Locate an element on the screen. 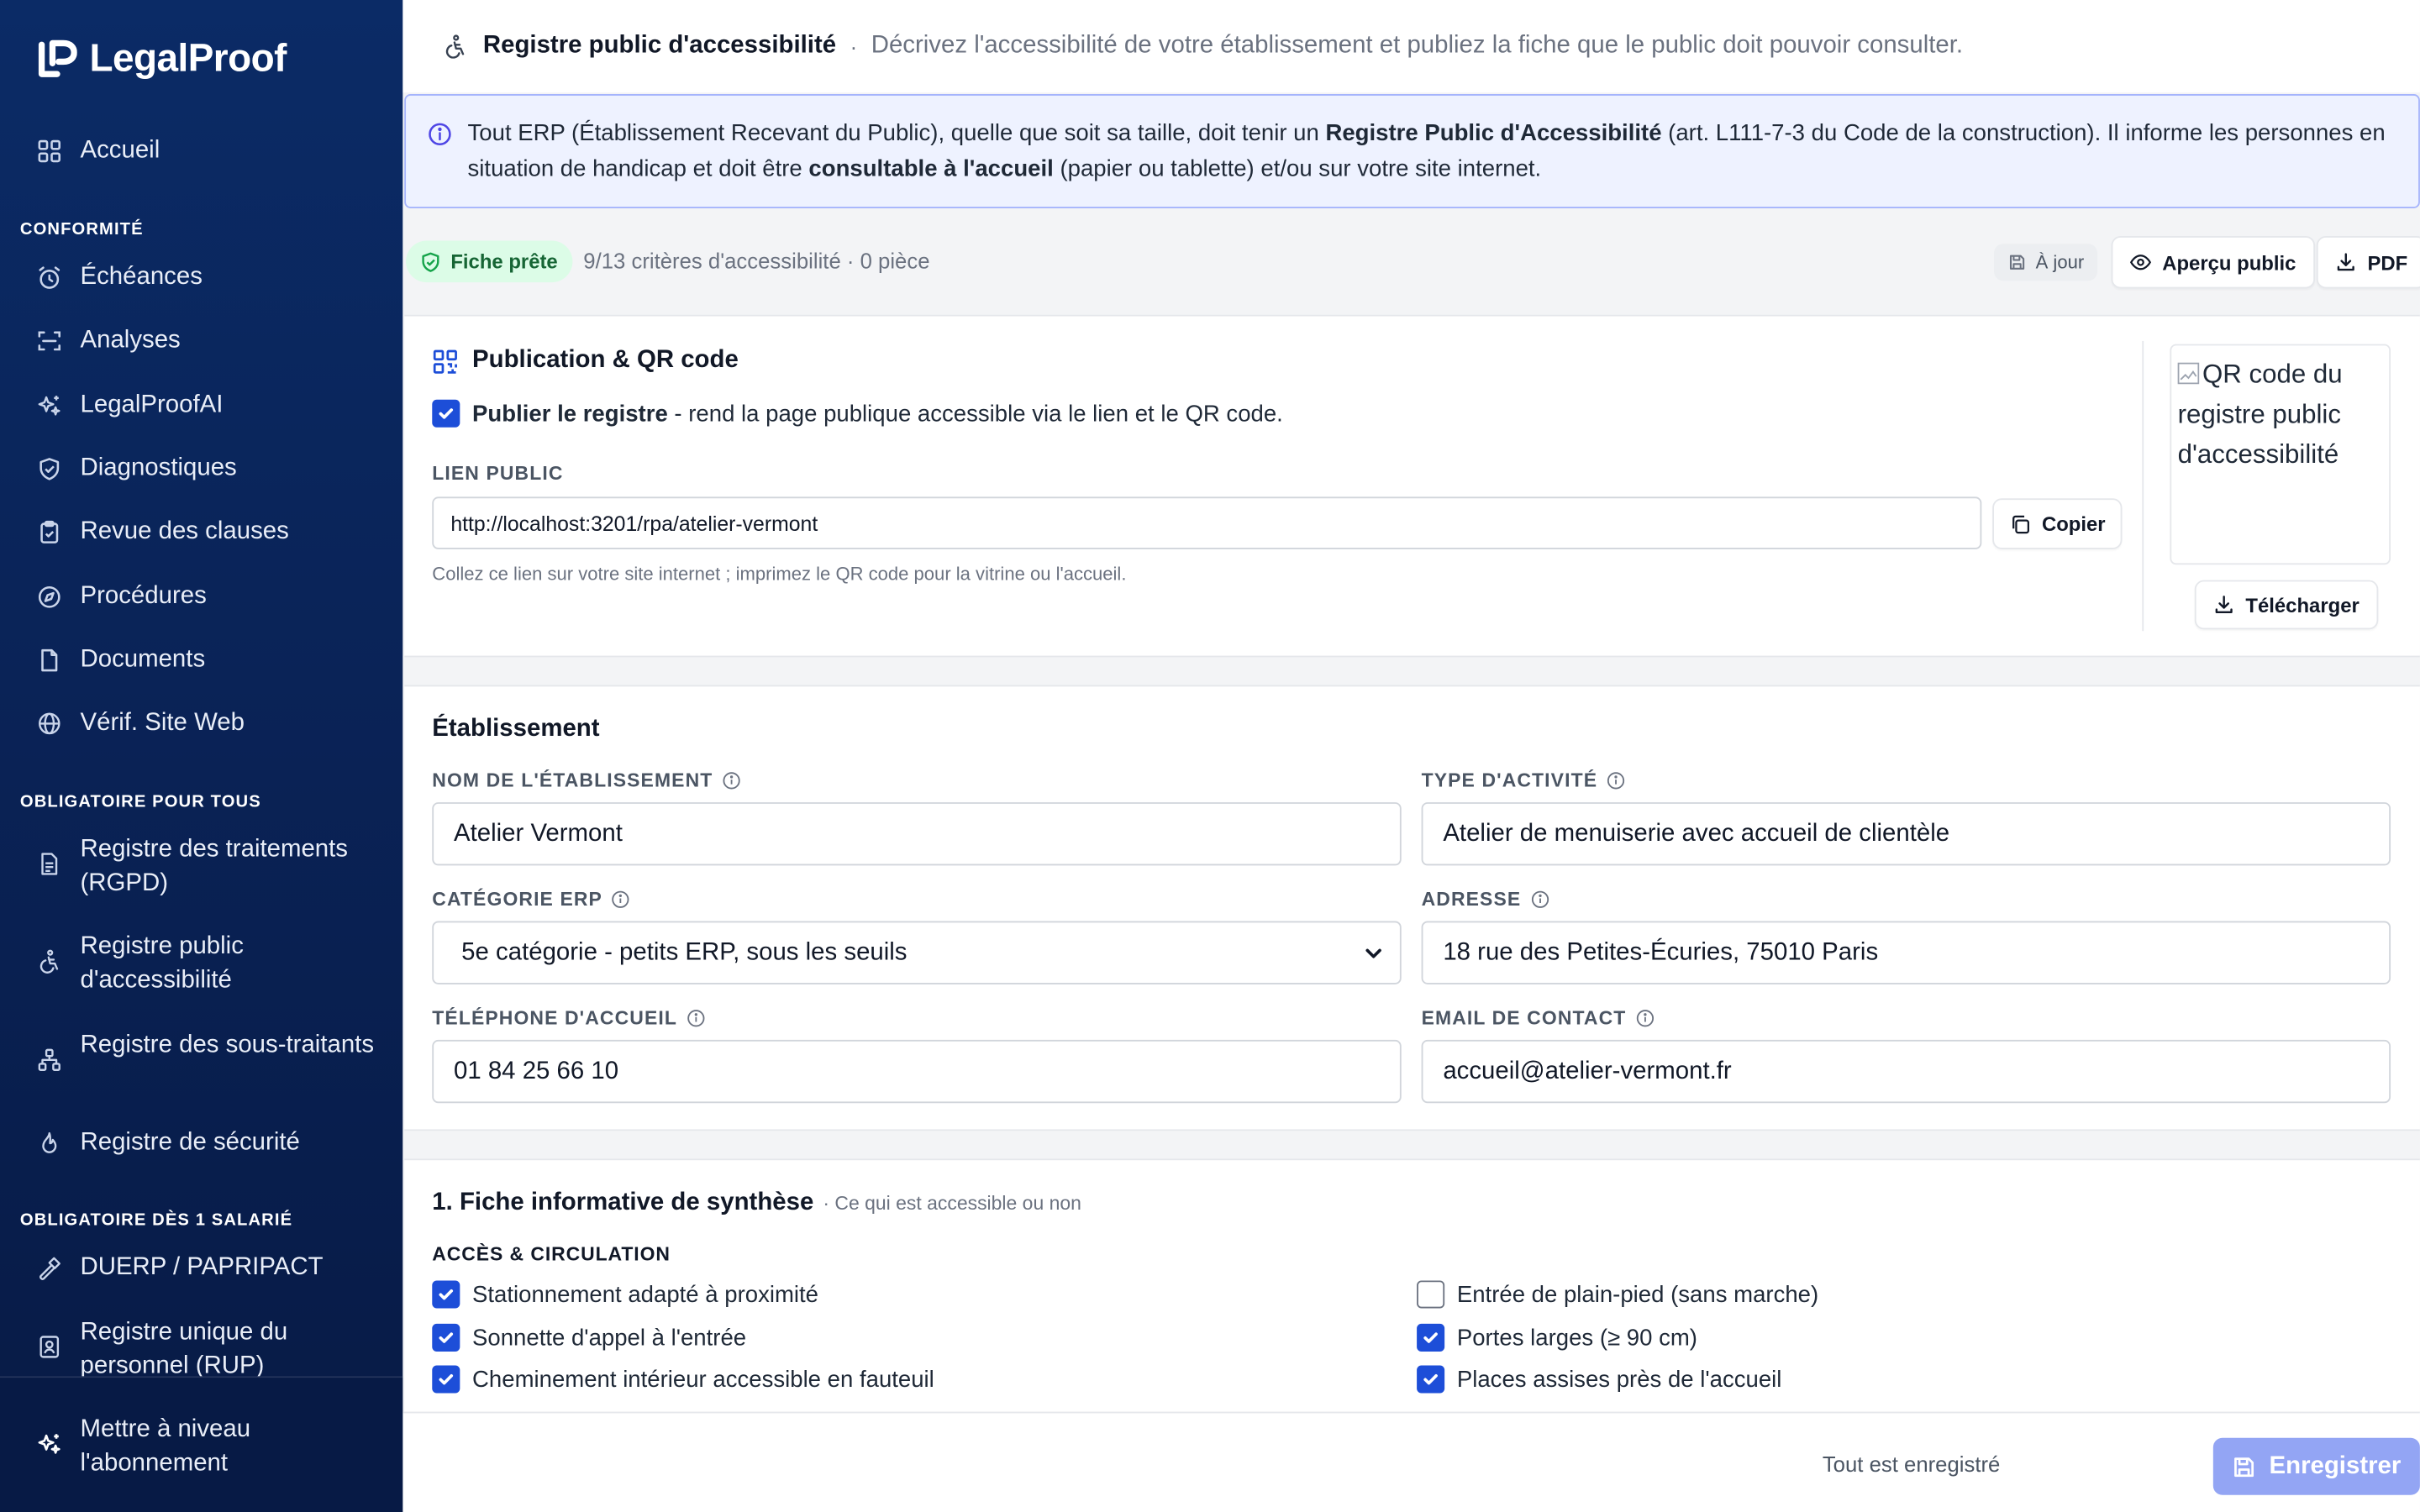 The image size is (2420, 1512). globe-icon is located at coordinates (49, 723).